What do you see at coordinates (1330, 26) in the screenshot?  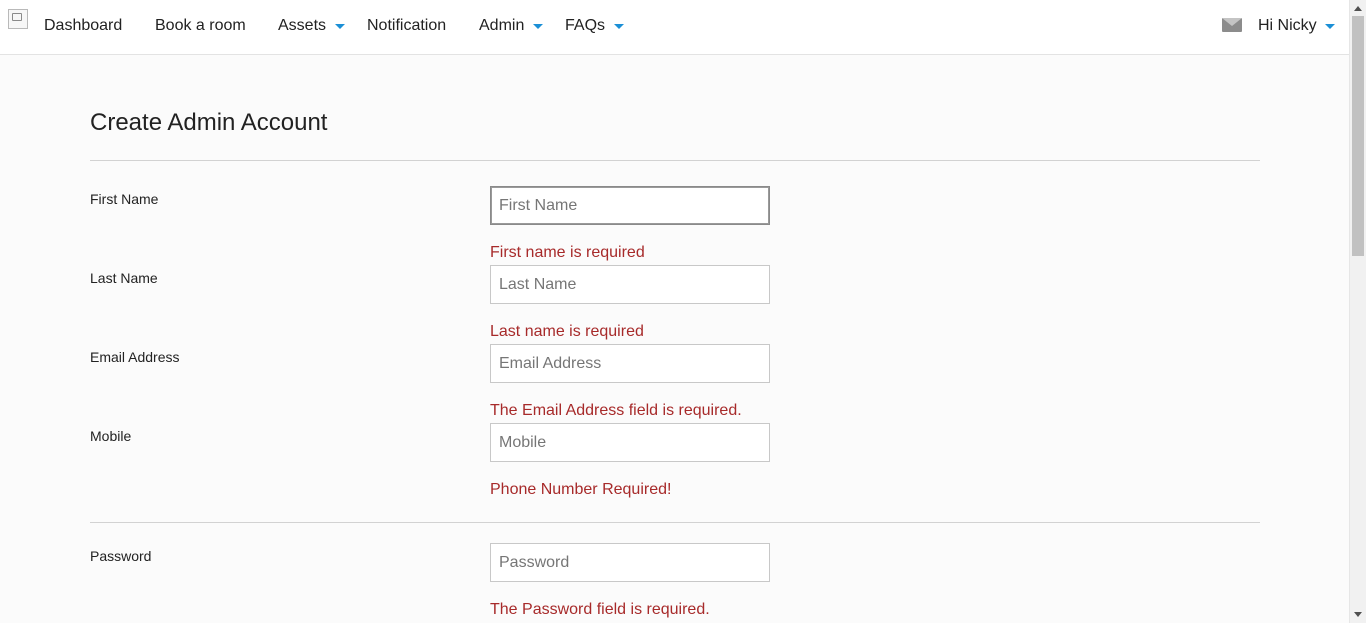 I see `user-menu-caret-down-icon` at bounding box center [1330, 26].